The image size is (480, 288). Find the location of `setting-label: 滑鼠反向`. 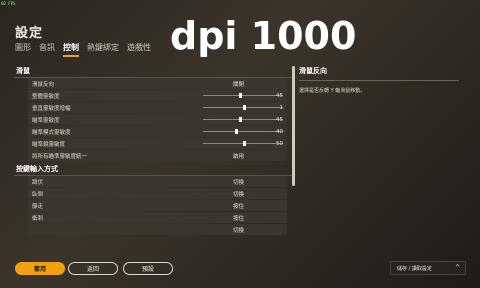

setting-label: 滑鼠反向 is located at coordinates (43, 84).